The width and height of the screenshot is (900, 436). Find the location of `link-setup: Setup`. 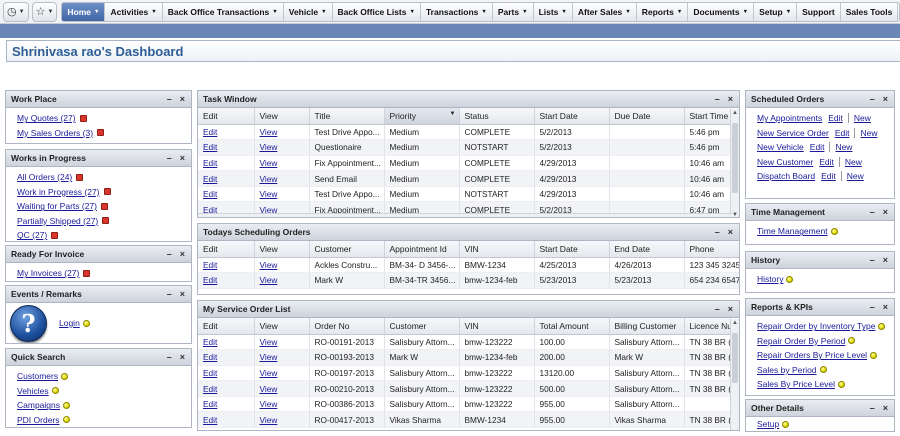

link-setup: Setup is located at coordinates (768, 424).